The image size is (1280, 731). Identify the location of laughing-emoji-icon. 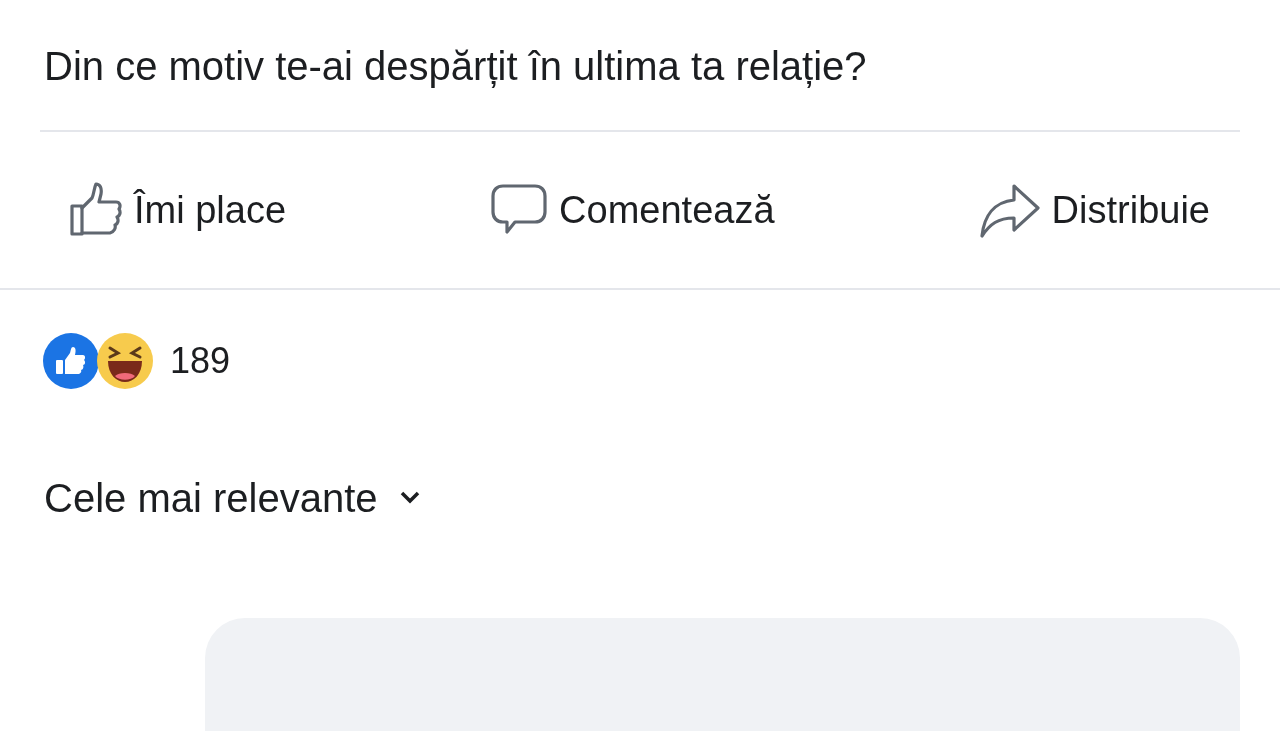
(125, 361).